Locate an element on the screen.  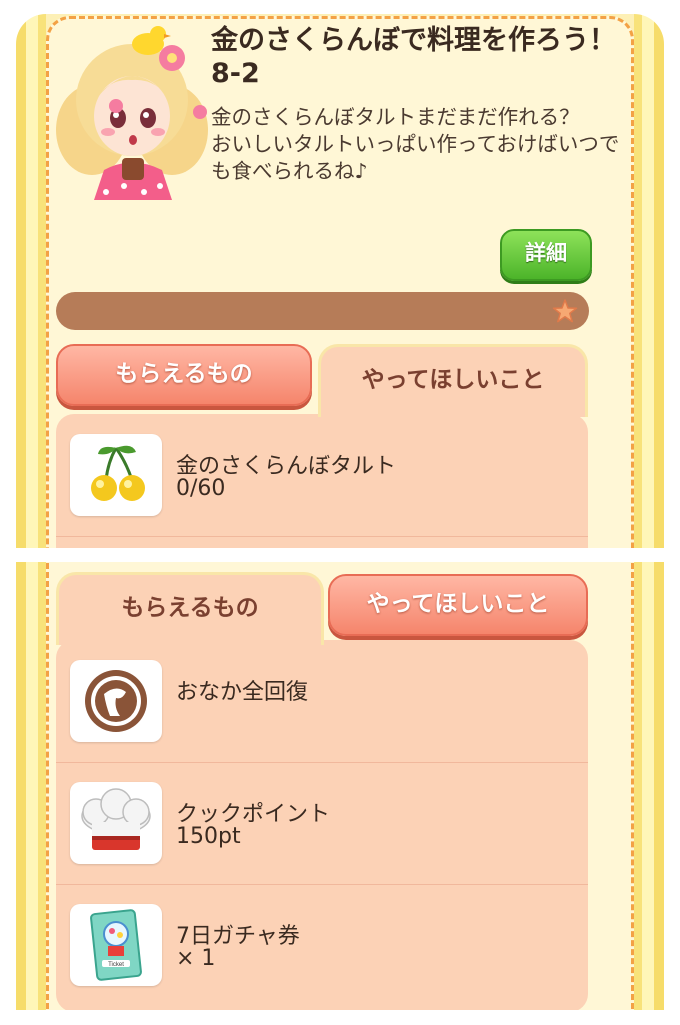
svg-text: Ticket is located at coordinates (116, 965).